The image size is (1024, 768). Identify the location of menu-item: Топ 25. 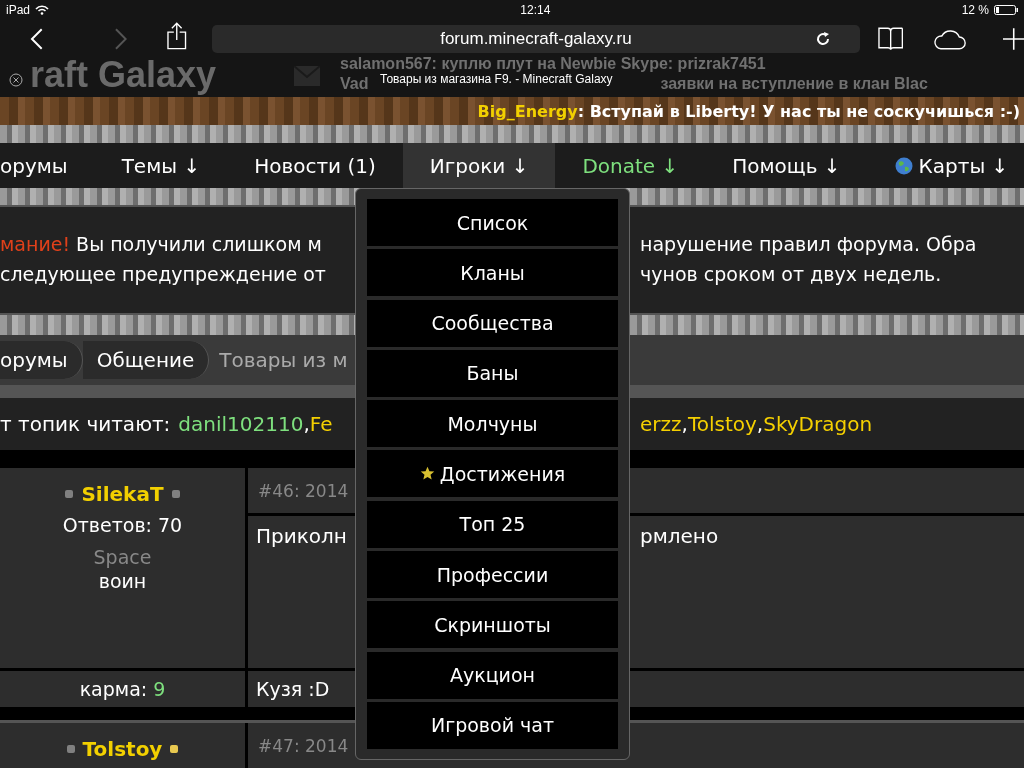
(492, 524).